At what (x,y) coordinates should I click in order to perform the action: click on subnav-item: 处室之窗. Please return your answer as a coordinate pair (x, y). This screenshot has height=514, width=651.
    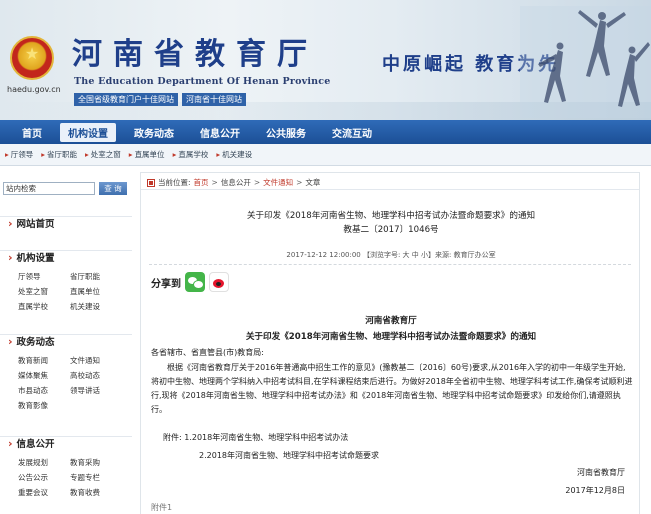
    Looking at the image, I should click on (103, 154).